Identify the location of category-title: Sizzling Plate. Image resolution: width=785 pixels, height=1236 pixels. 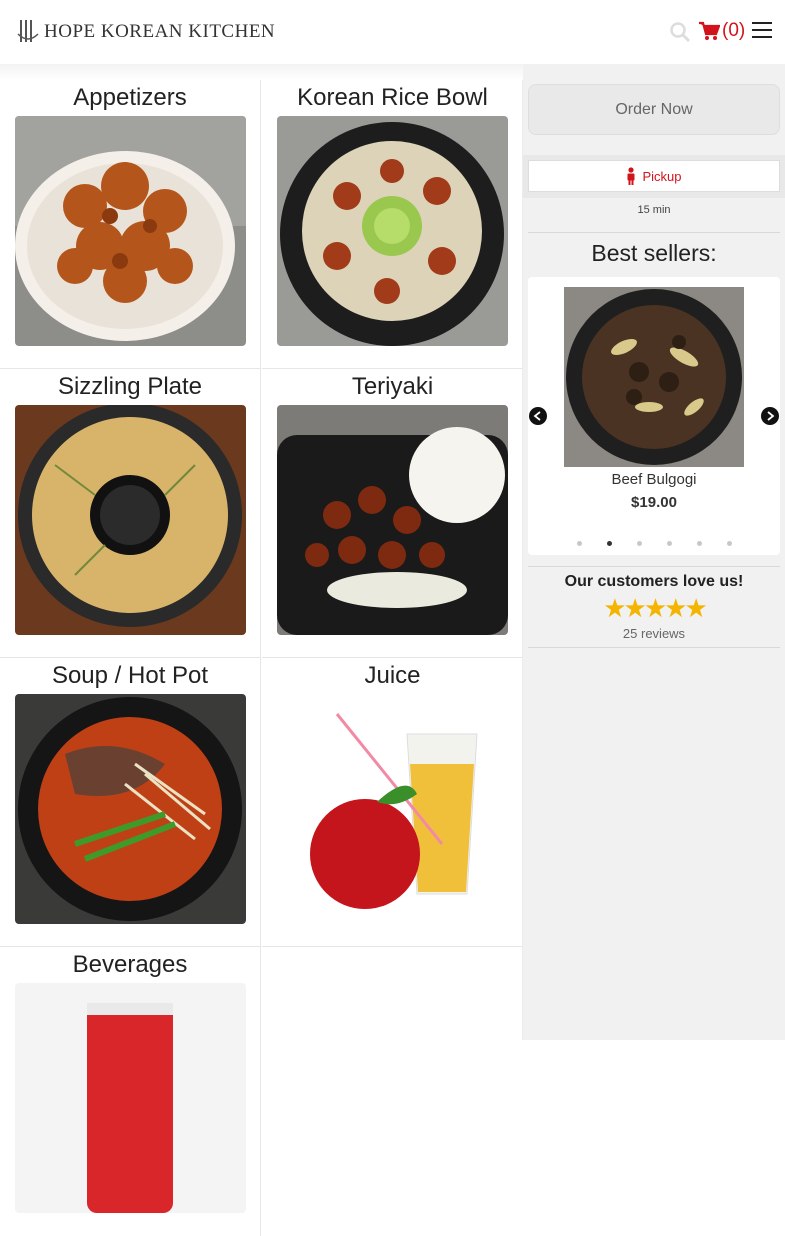
(130, 386).